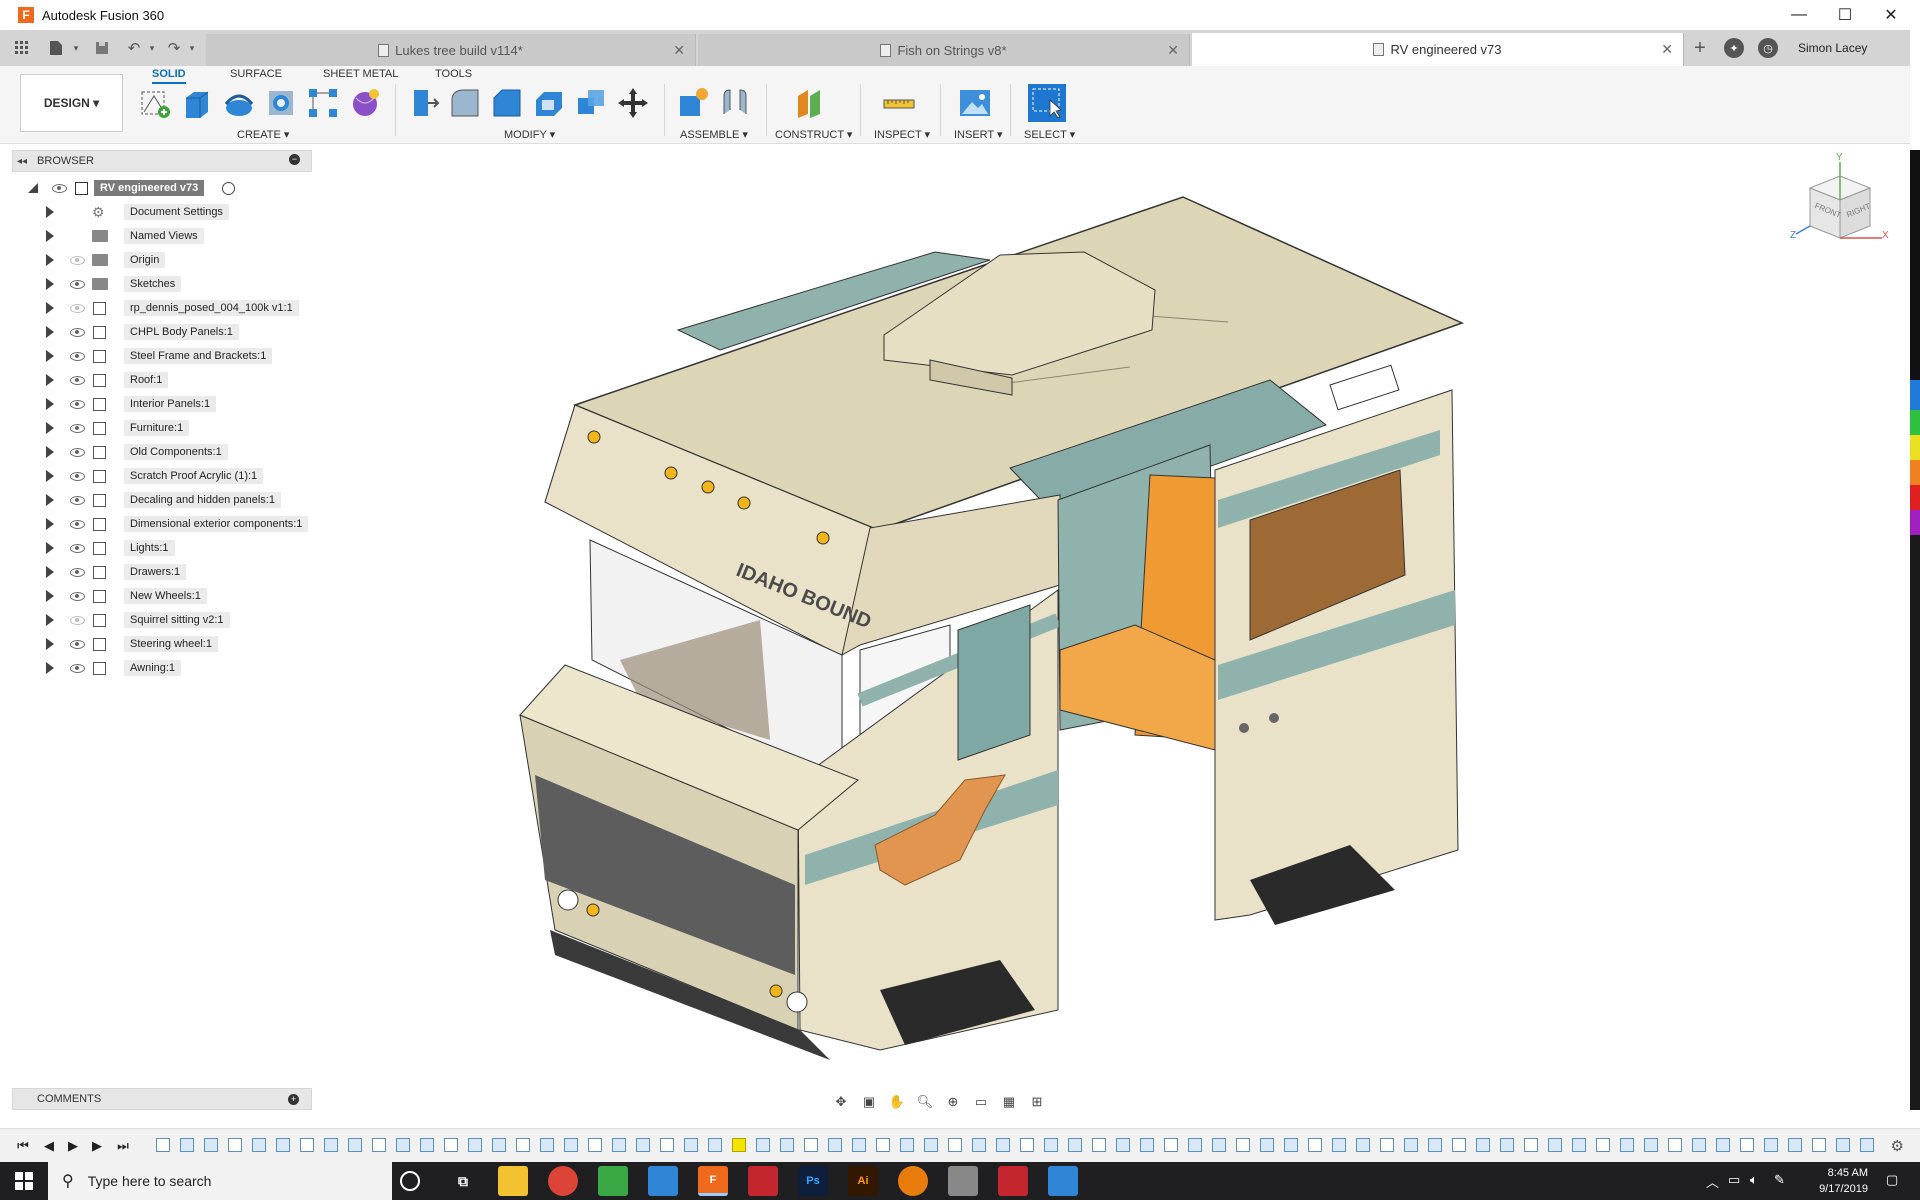  What do you see at coordinates (1845, 15) in the screenshot?
I see `maximize-button: ☐` at bounding box center [1845, 15].